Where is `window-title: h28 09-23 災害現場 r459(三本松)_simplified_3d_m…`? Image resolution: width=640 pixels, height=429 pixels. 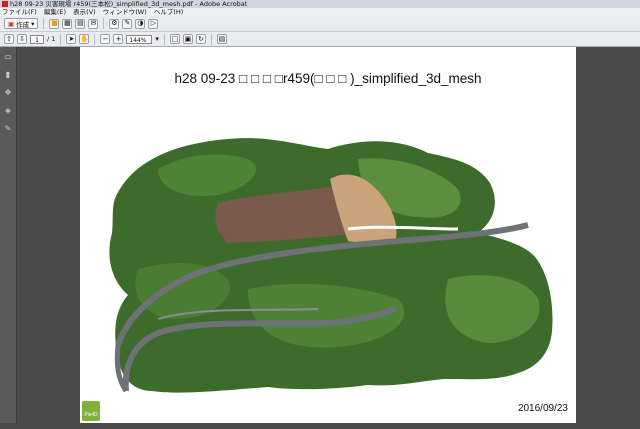 window-title: h28 09-23 災害現場 r459(三本松)_simplified_3d_m… is located at coordinates (129, 4).